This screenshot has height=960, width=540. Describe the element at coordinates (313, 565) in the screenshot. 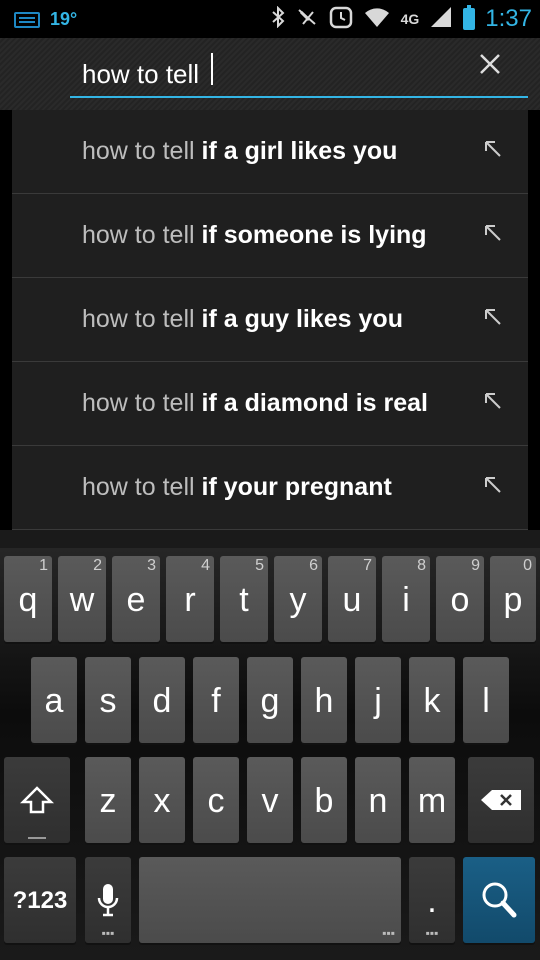

I see `key-hint: 6` at that location.